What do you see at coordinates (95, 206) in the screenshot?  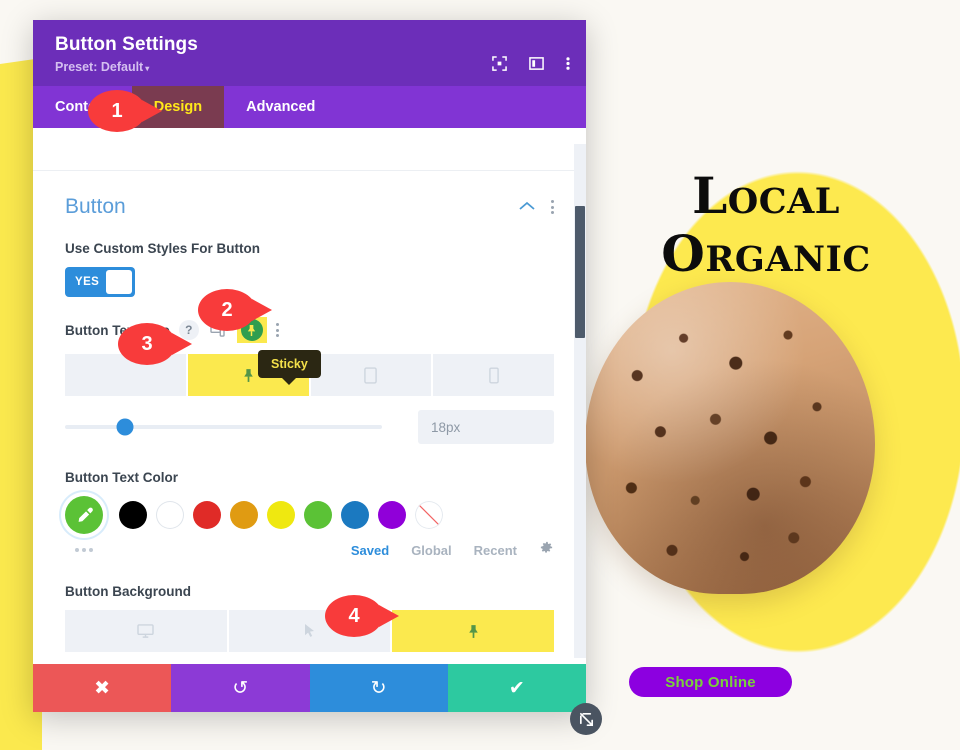 I see `section-title: Button` at bounding box center [95, 206].